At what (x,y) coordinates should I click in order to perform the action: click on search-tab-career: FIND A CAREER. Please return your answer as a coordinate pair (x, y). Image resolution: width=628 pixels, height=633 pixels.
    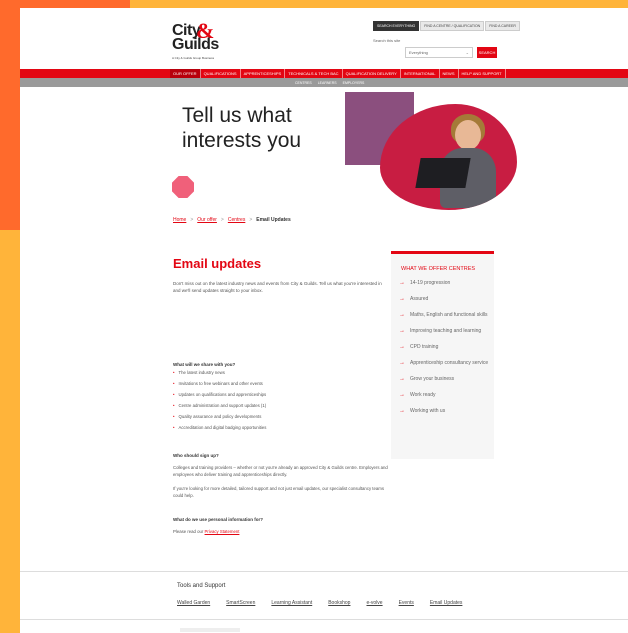
    Looking at the image, I should click on (502, 26).